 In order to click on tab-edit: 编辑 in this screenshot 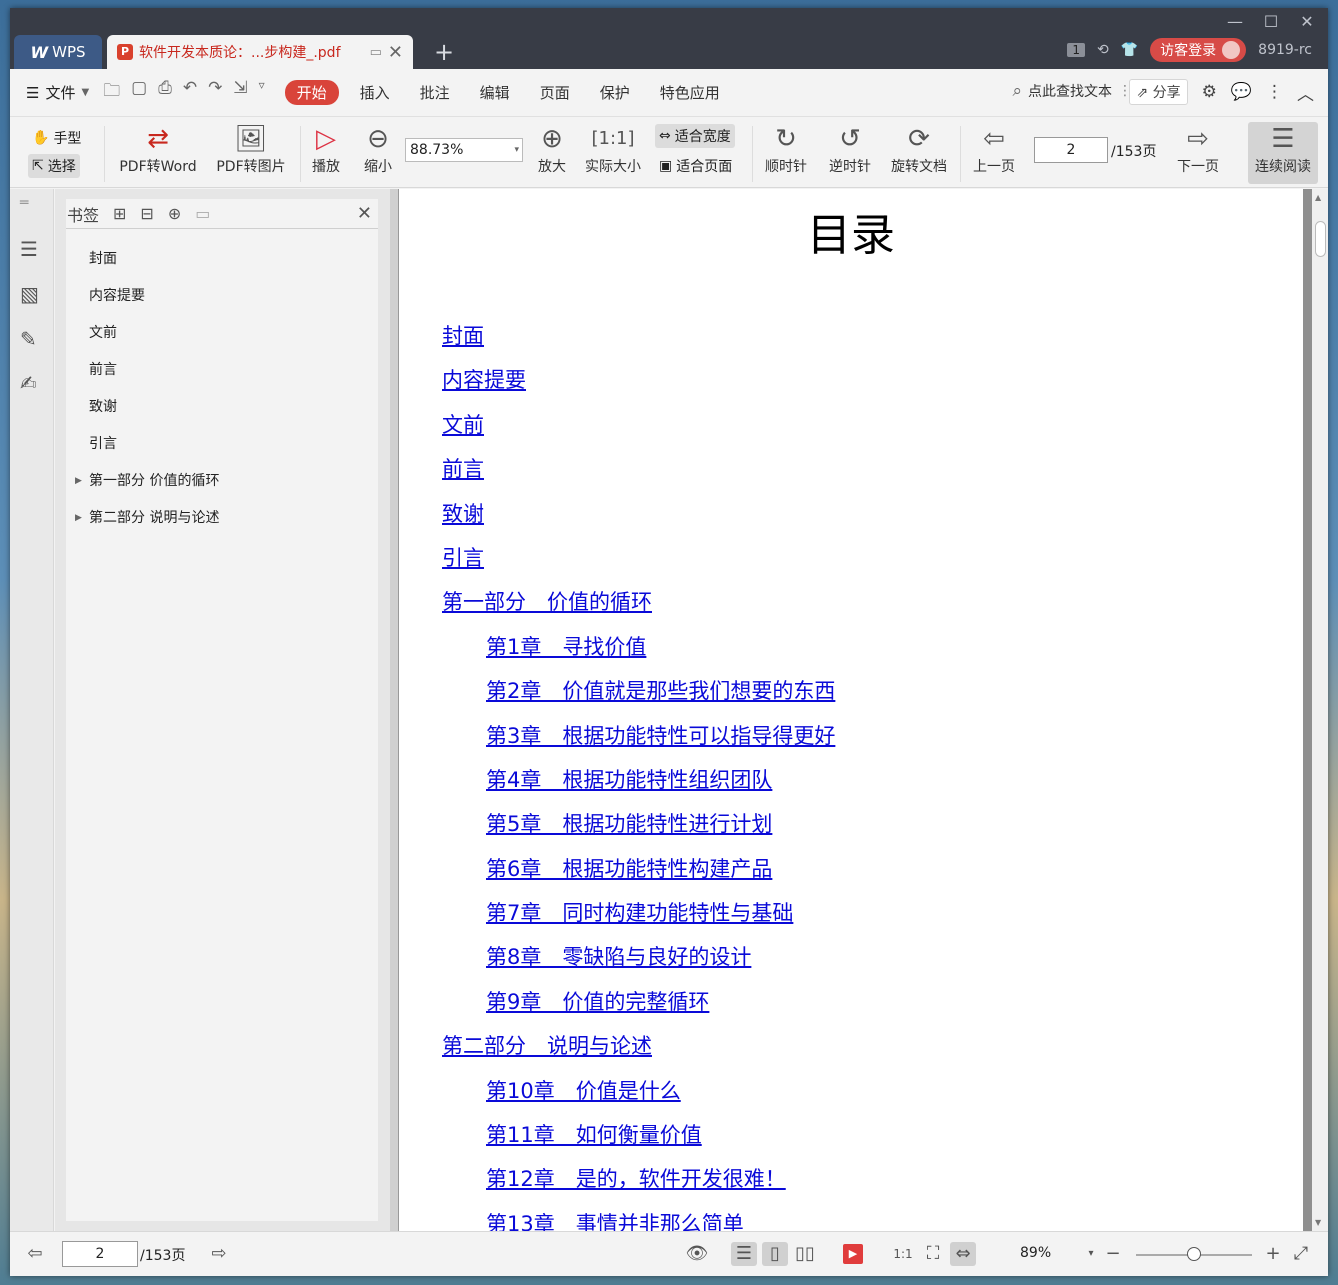, I will do `click(495, 92)`.